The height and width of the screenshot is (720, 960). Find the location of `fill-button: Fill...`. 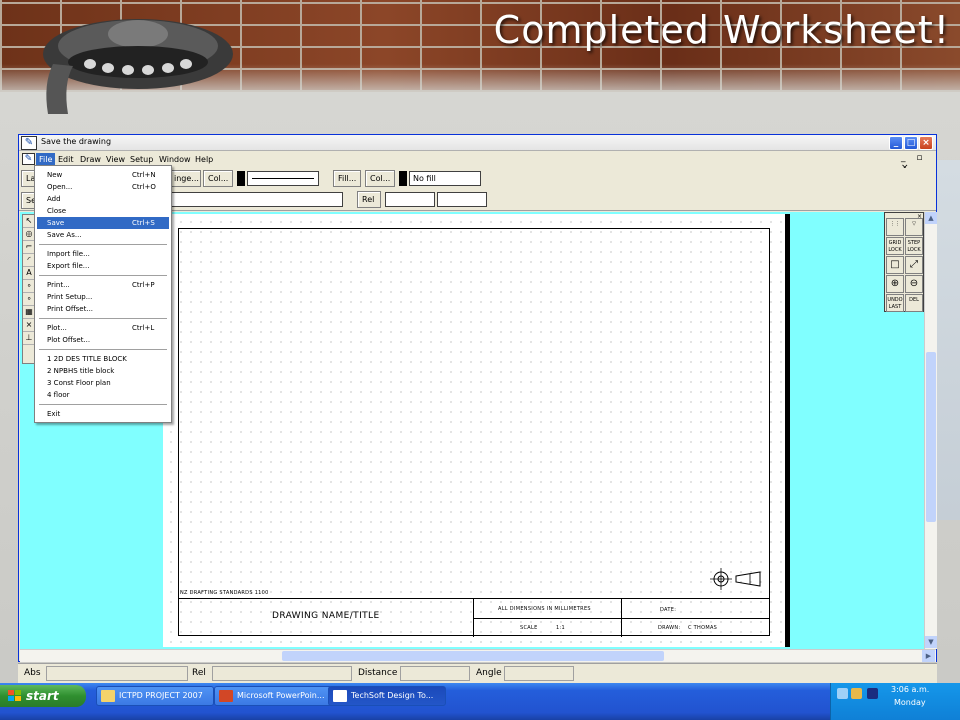

fill-button: Fill... is located at coordinates (347, 178).